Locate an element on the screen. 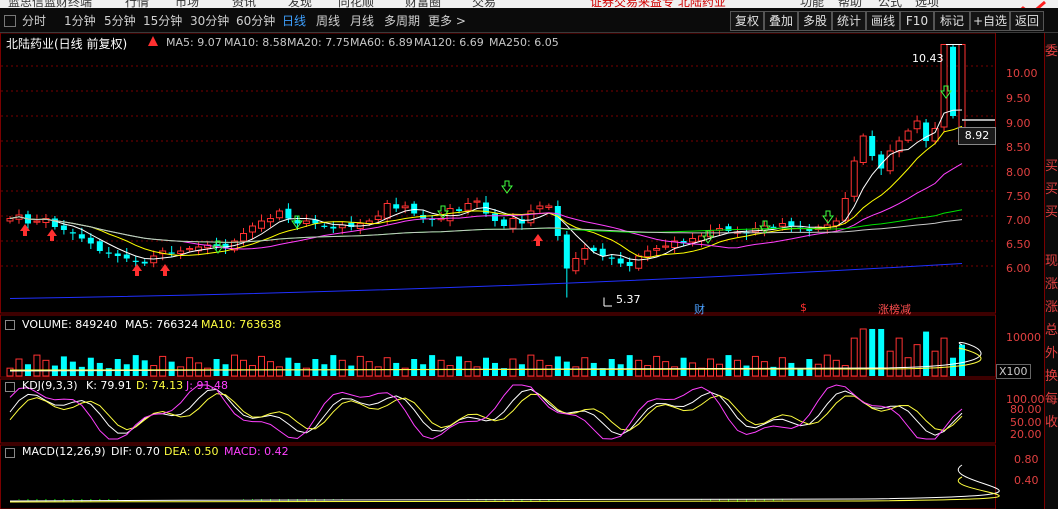 The image size is (1058, 509). tab-monthly: 月线 is located at coordinates (362, 20).